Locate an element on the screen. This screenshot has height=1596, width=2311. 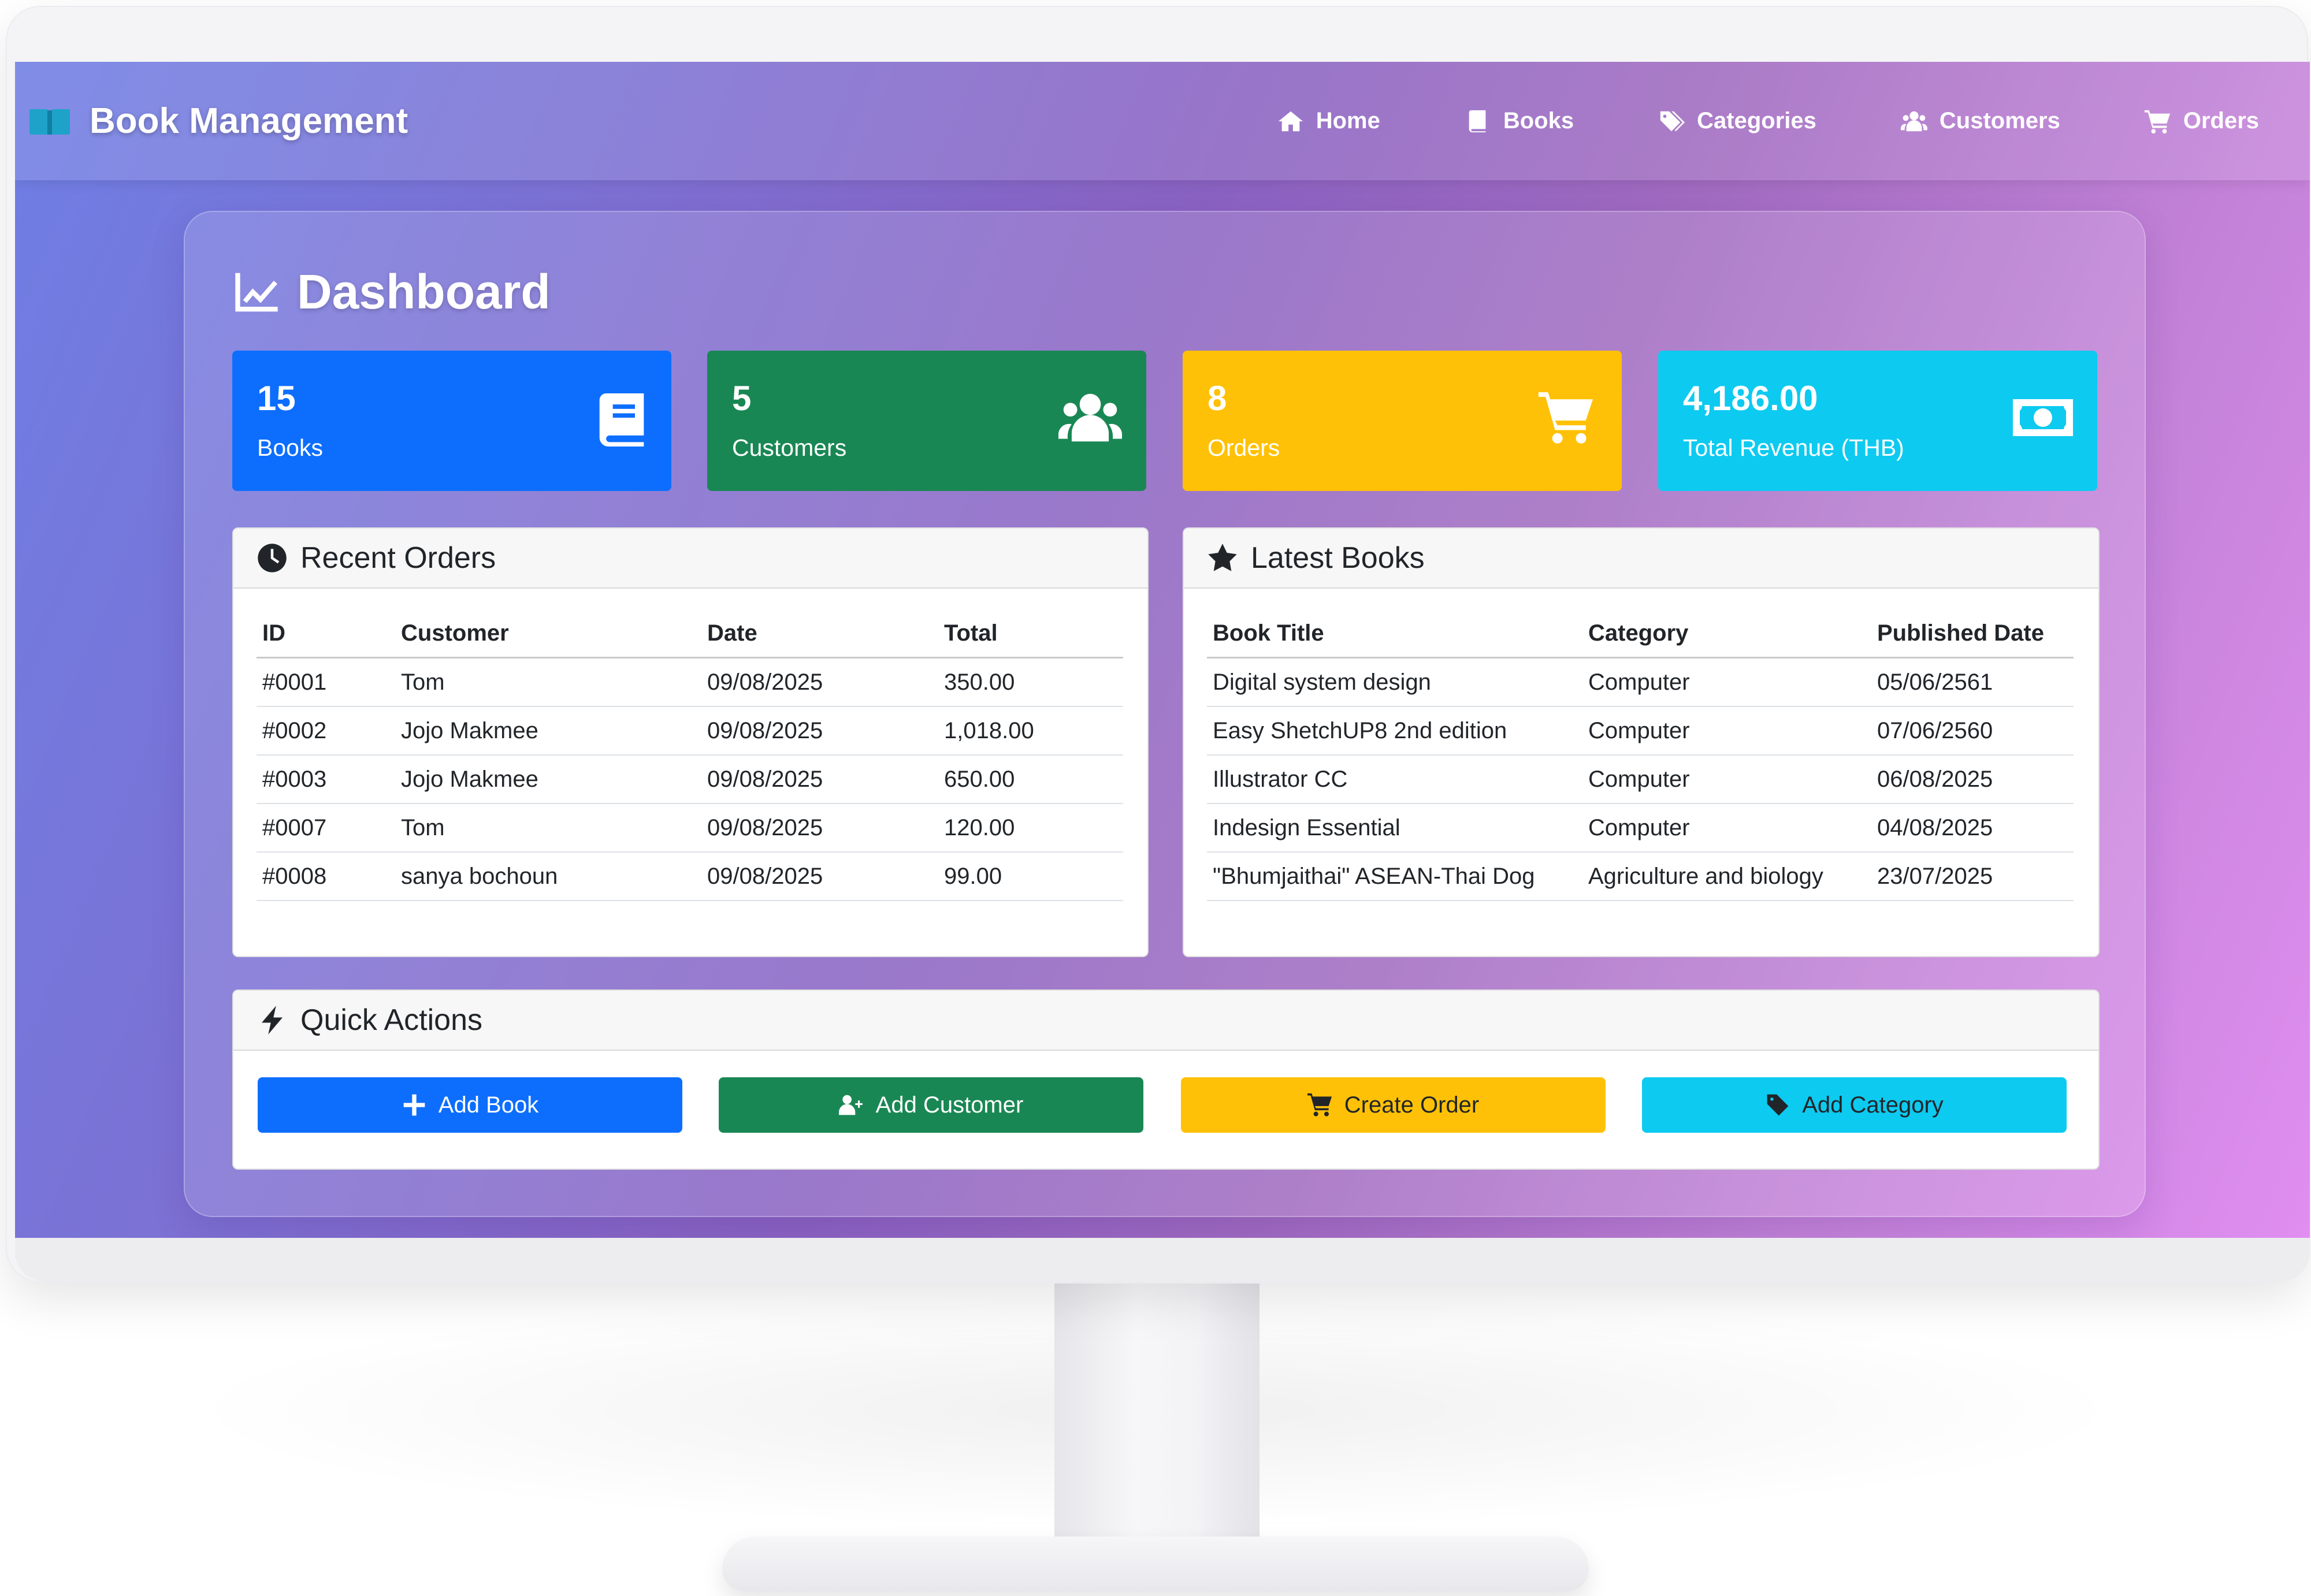
tags-icon is located at coordinates (1672, 121).